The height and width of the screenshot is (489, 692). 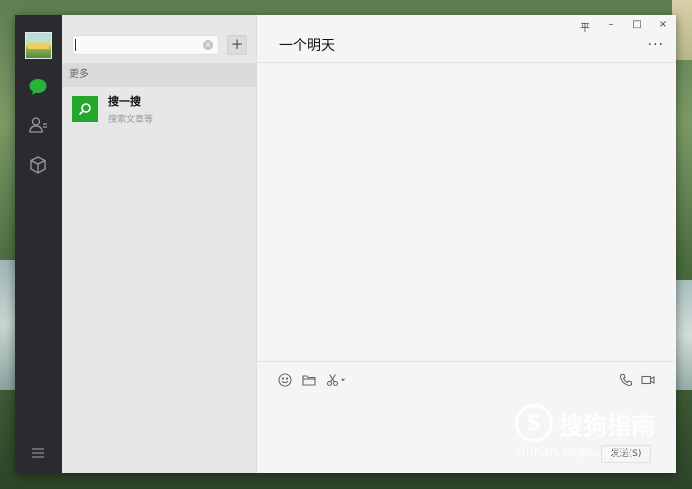 What do you see at coordinates (611, 24) in the screenshot?
I see `minimize-button: –` at bounding box center [611, 24].